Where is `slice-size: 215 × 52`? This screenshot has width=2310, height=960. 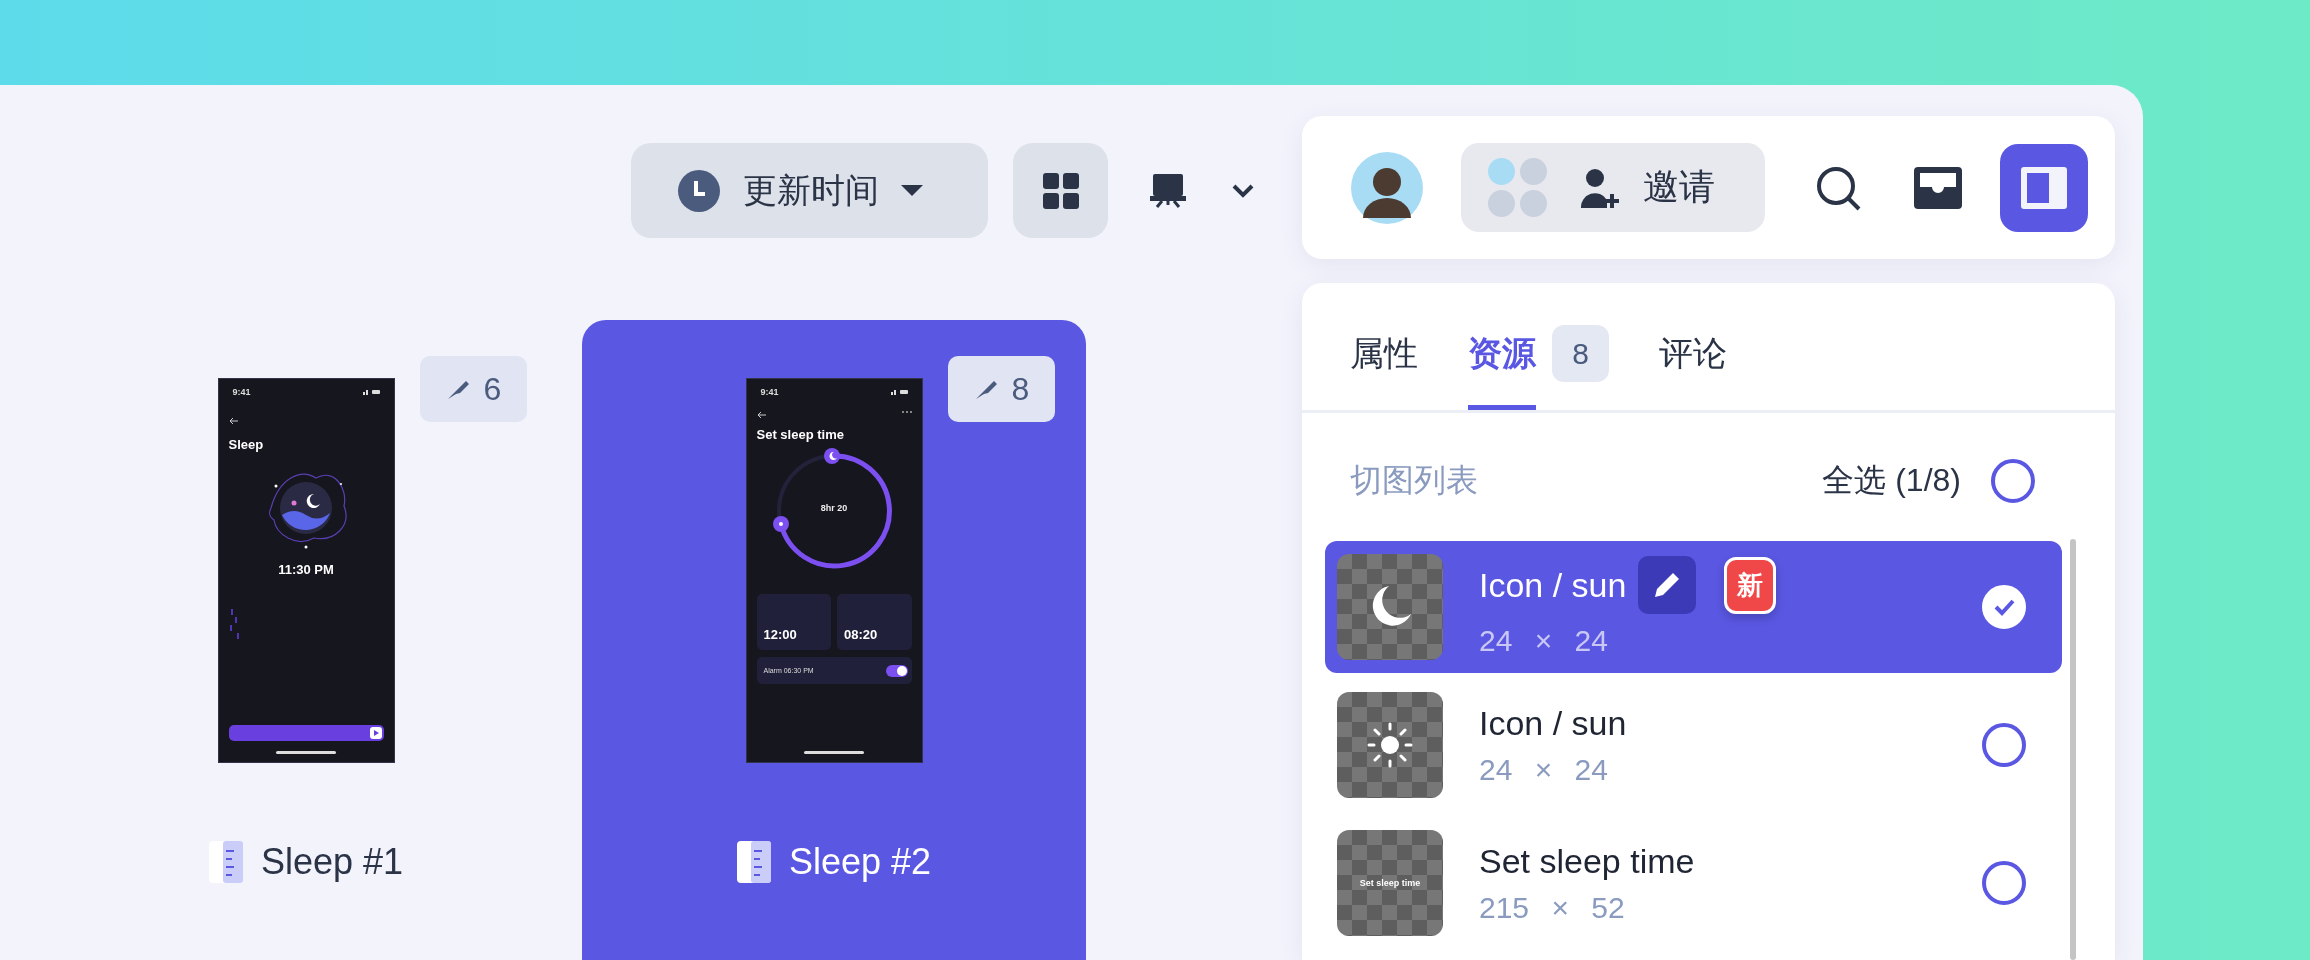 slice-size: 215 × 52 is located at coordinates (1552, 907).